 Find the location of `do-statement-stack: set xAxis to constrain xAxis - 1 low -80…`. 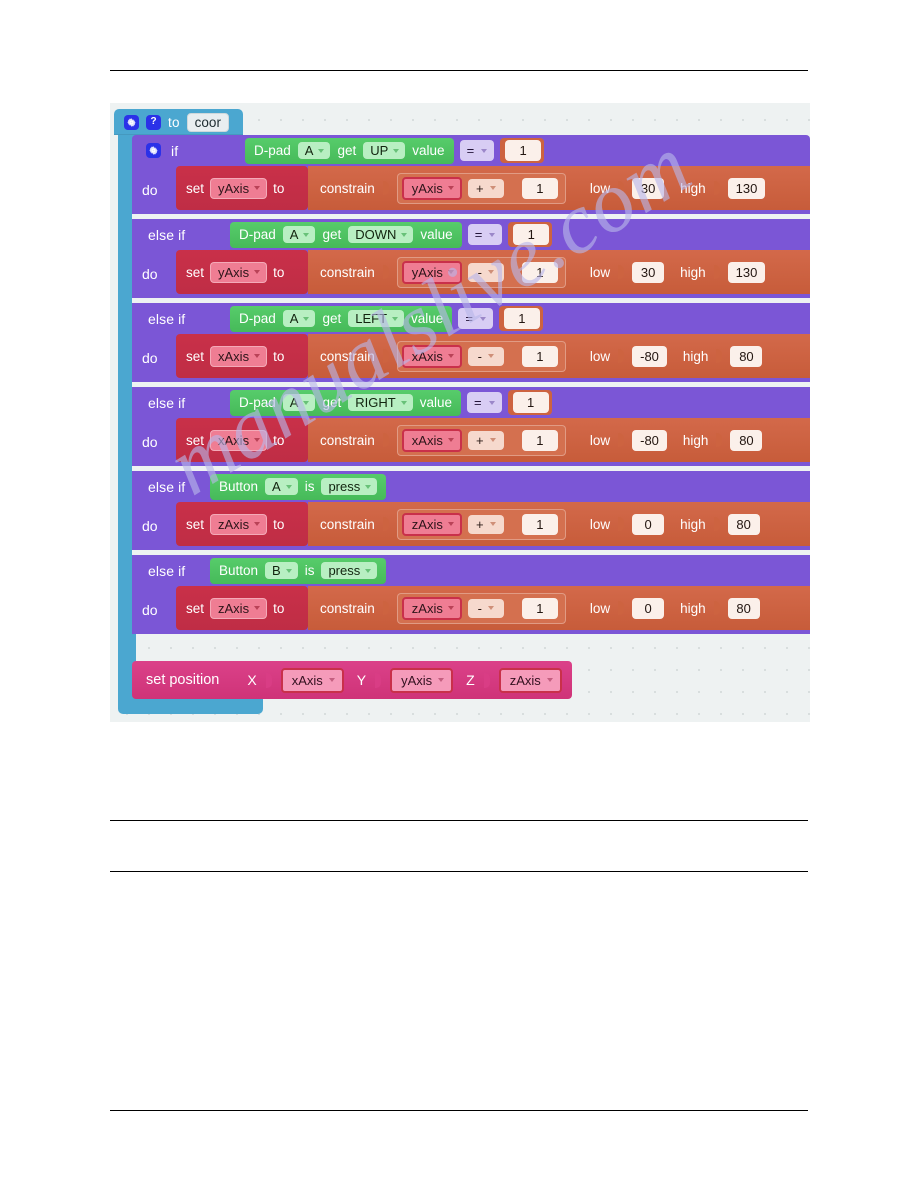

do-statement-stack: set xAxis to constrain xAxis - 1 low -80… is located at coordinates (493, 358).